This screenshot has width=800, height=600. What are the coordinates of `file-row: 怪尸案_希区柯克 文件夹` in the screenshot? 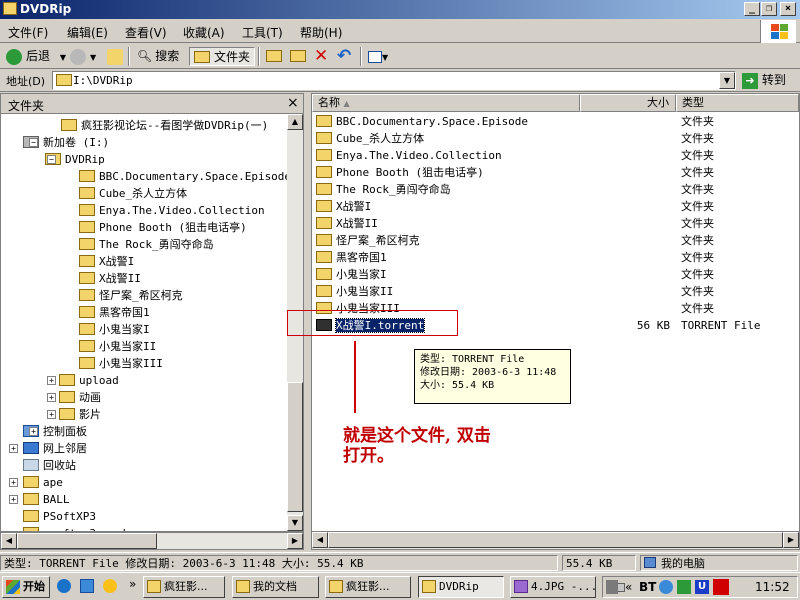 It's located at (552, 240).